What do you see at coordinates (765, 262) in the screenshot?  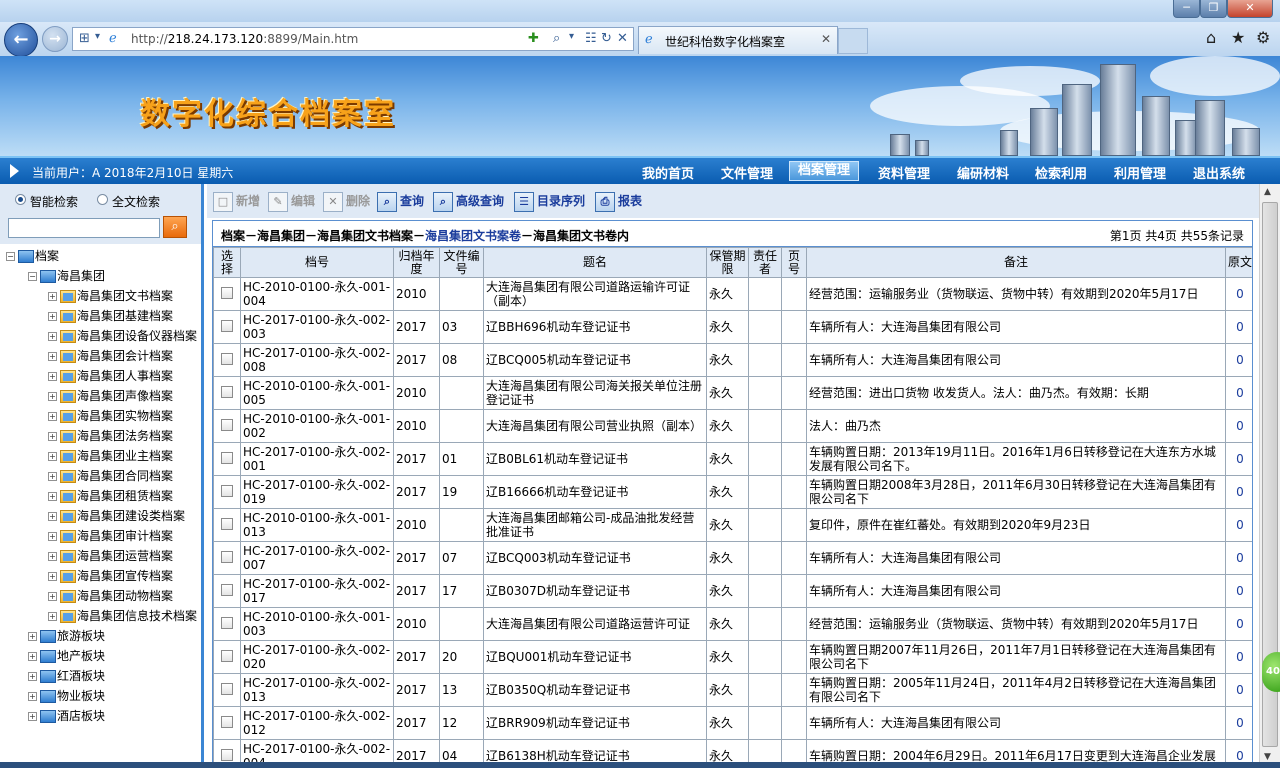 I see `col-owner: 责任者` at bounding box center [765, 262].